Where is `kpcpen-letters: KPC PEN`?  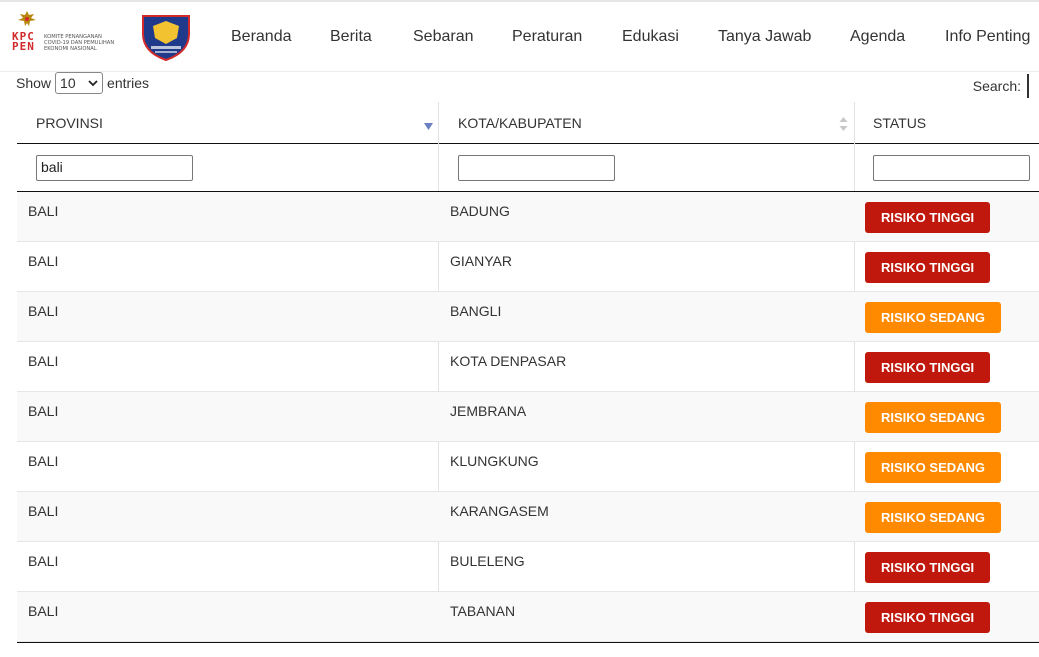
kpcpen-letters: KPC PEN is located at coordinates (23, 41).